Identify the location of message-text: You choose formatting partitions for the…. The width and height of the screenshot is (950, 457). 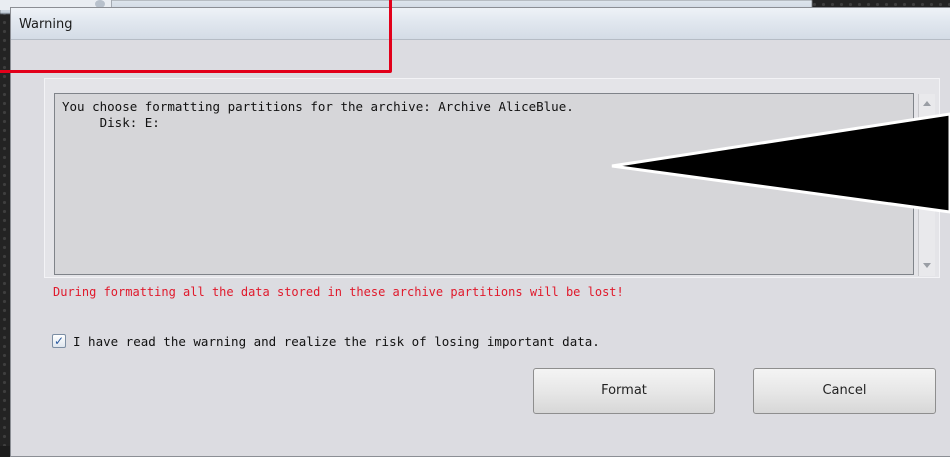
(482, 115).